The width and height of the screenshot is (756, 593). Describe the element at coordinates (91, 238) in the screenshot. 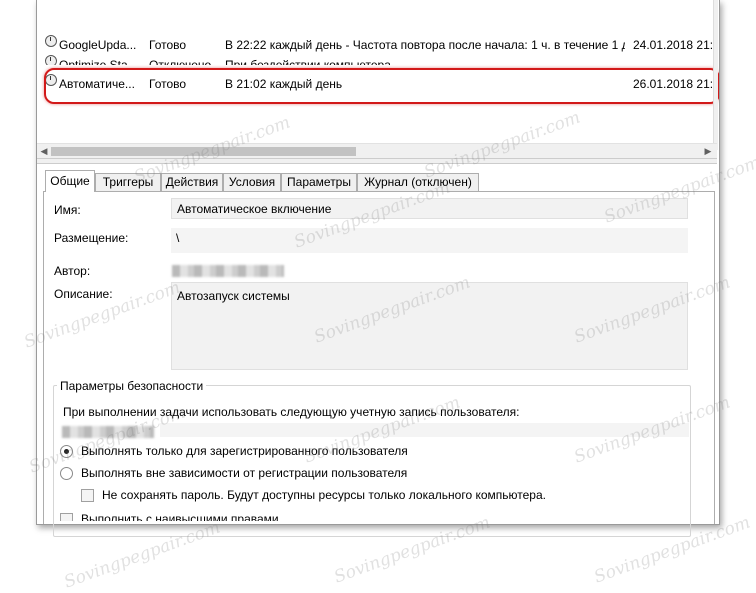

I see `location-label: Размещение:` at that location.